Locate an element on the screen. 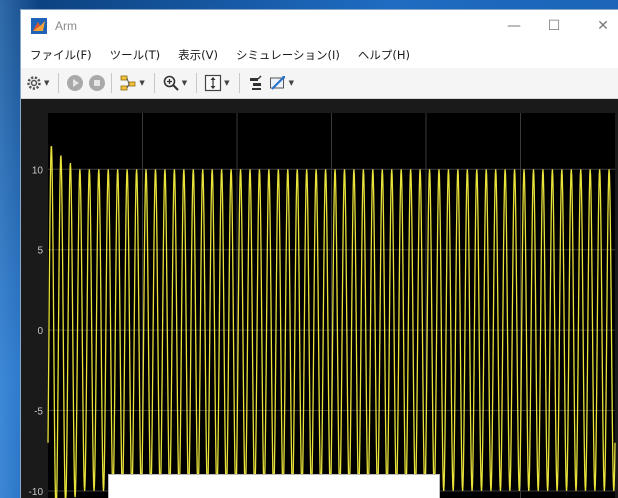 This screenshot has width=618, height=498. gear-icon is located at coordinates (34, 83).